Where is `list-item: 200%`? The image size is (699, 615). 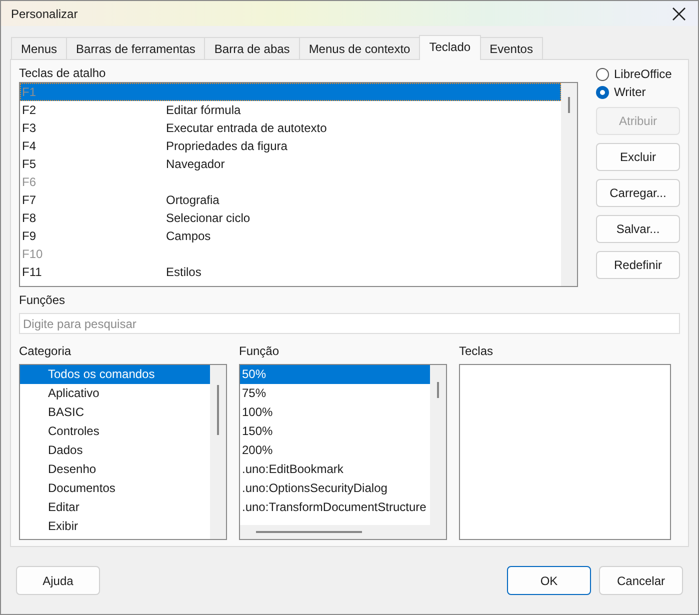
list-item: 200% is located at coordinates (335, 450).